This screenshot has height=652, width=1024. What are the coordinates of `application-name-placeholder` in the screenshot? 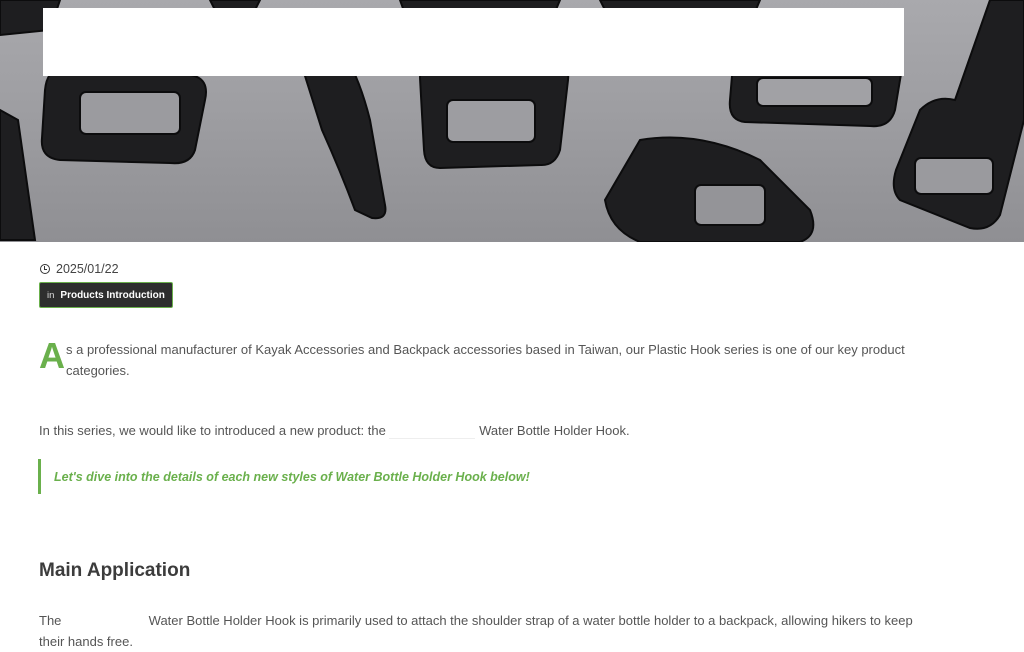 It's located at (105, 619).